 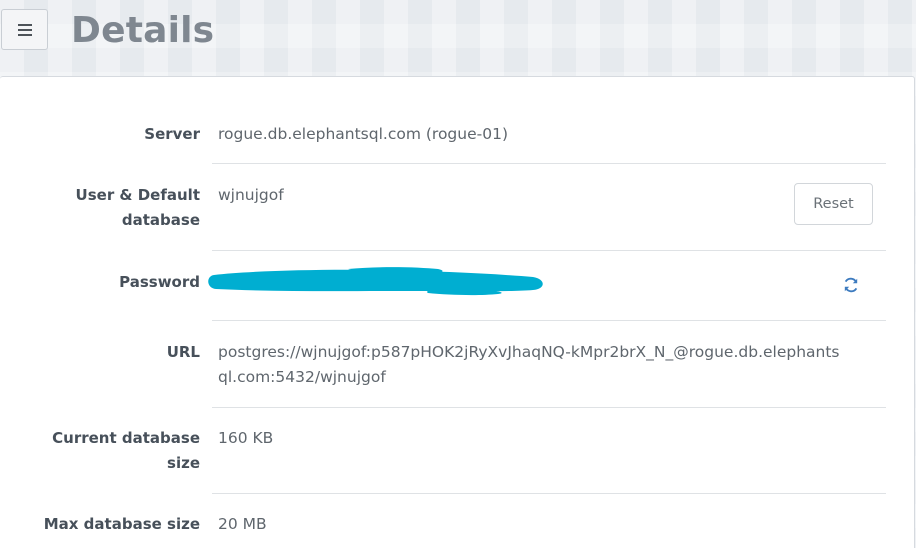 What do you see at coordinates (160, 220) in the screenshot?
I see `user-label-line2: database` at bounding box center [160, 220].